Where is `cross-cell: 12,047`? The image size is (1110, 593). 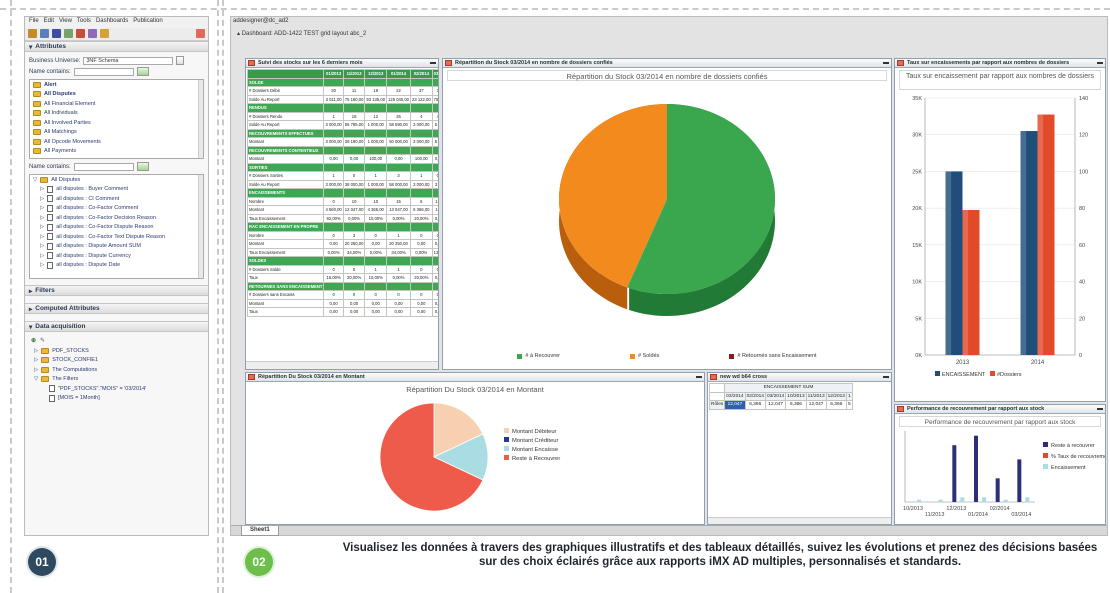 cross-cell: 12,047 is located at coordinates (735, 405).